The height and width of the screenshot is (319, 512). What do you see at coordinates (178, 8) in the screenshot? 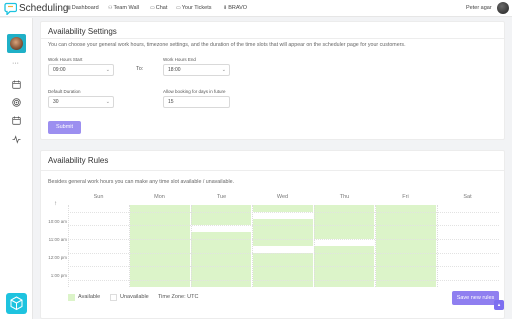
I see `ticket-icon: ▭` at bounding box center [178, 8].